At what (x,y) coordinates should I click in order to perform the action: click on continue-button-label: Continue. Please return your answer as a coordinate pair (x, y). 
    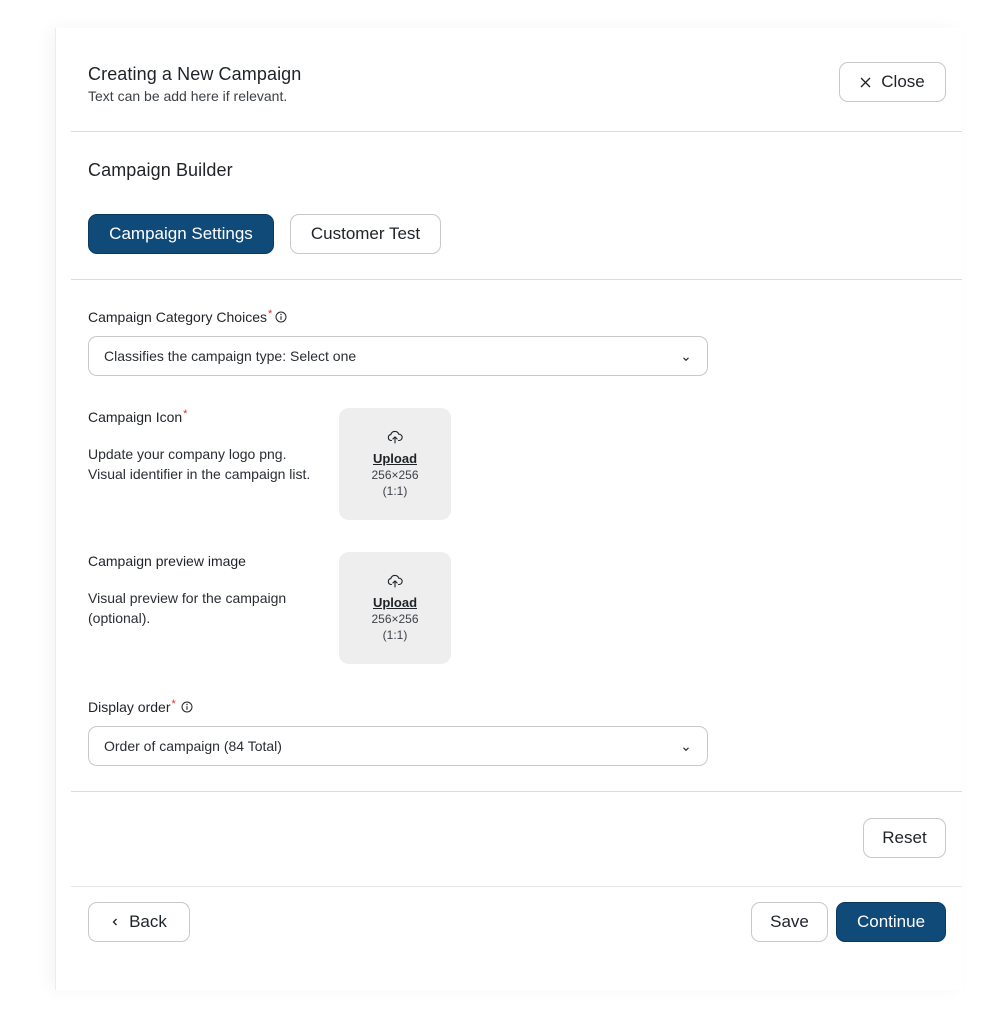
    Looking at the image, I should click on (891, 921).